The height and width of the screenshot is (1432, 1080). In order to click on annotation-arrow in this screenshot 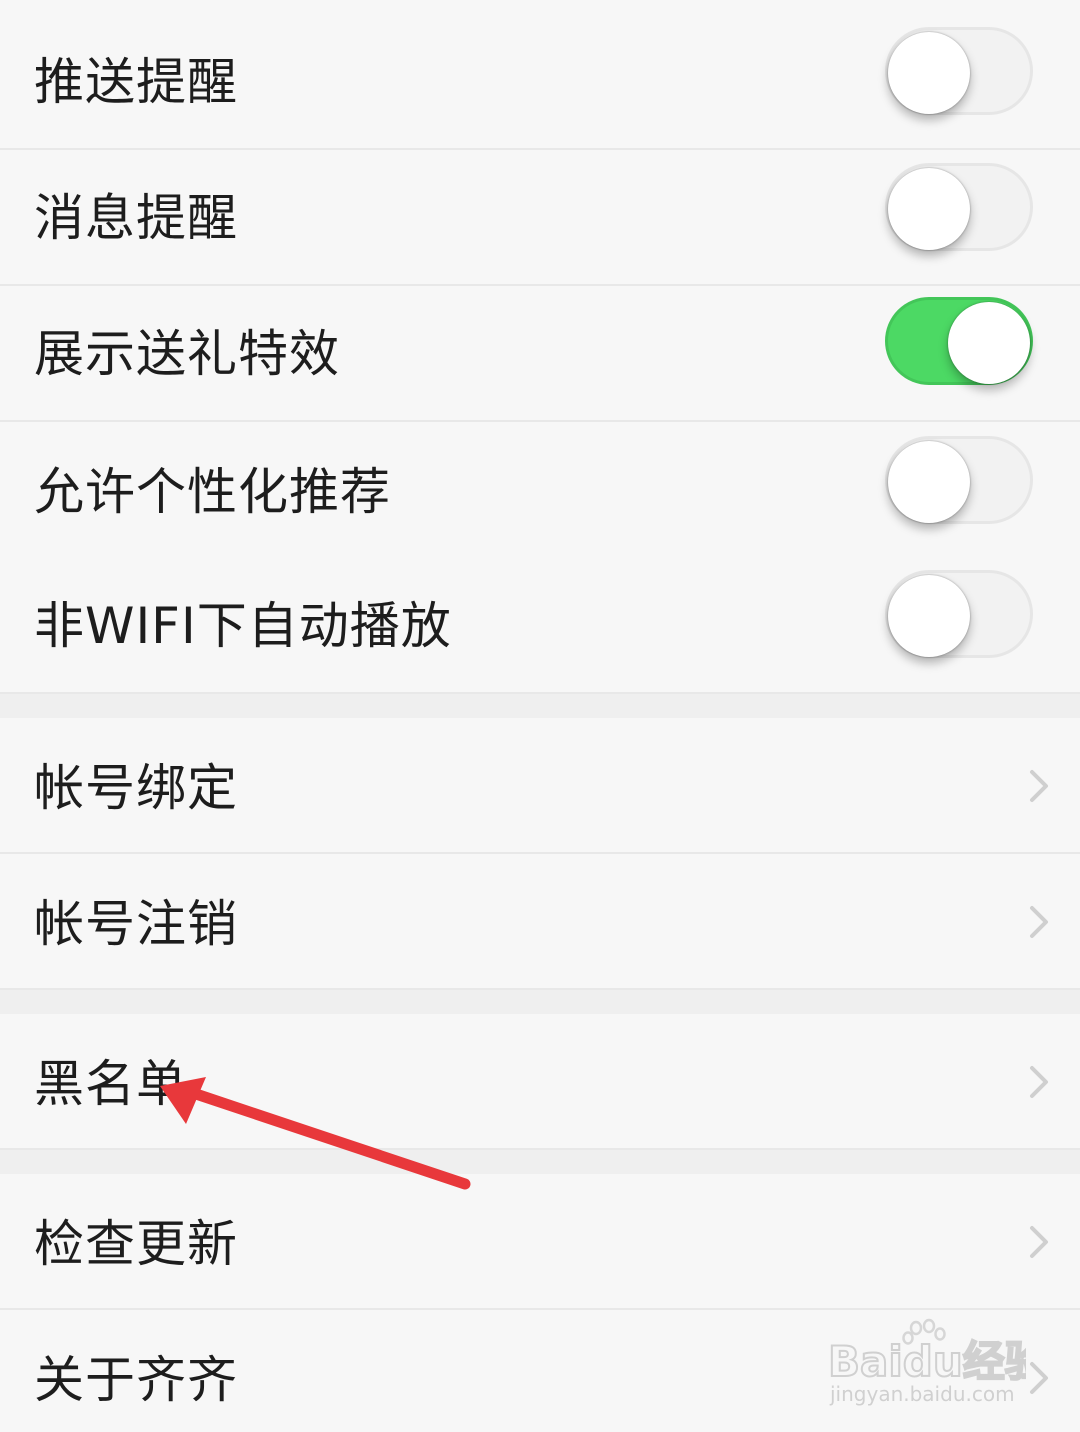, I will do `click(315, 1133)`.